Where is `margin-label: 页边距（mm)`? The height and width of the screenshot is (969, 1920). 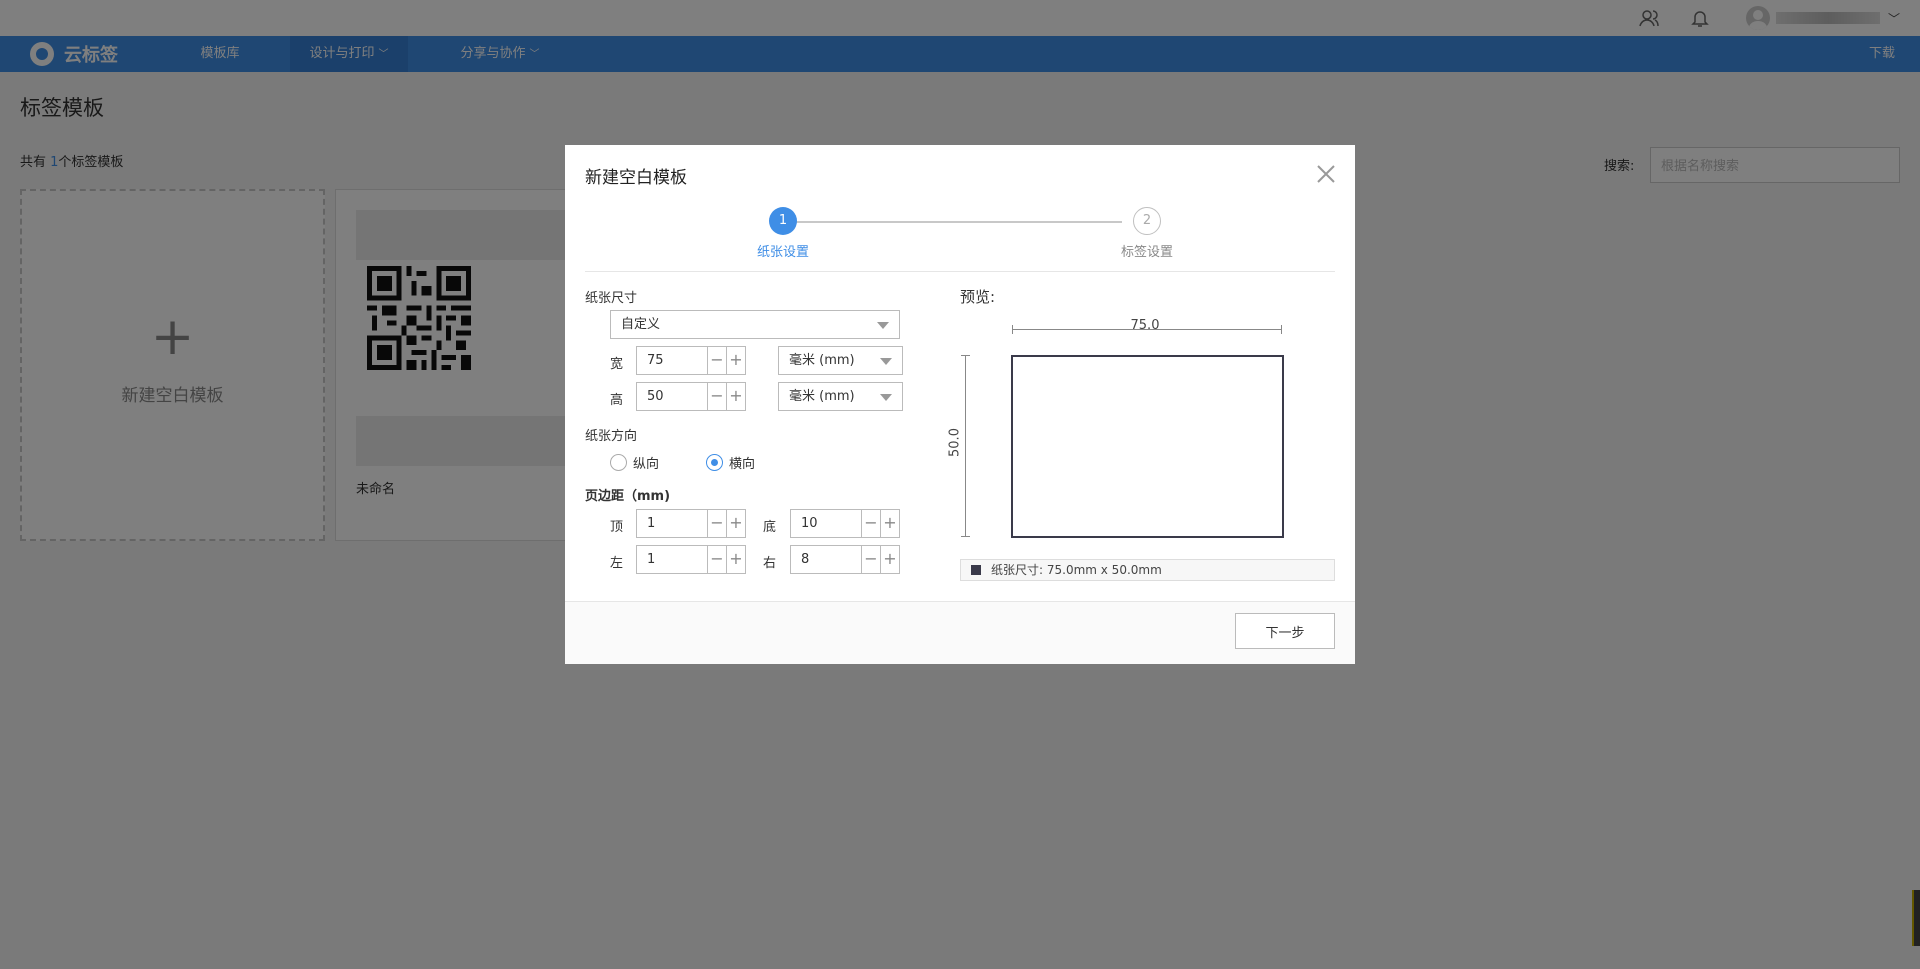 margin-label: 页边距（mm) is located at coordinates (628, 496).